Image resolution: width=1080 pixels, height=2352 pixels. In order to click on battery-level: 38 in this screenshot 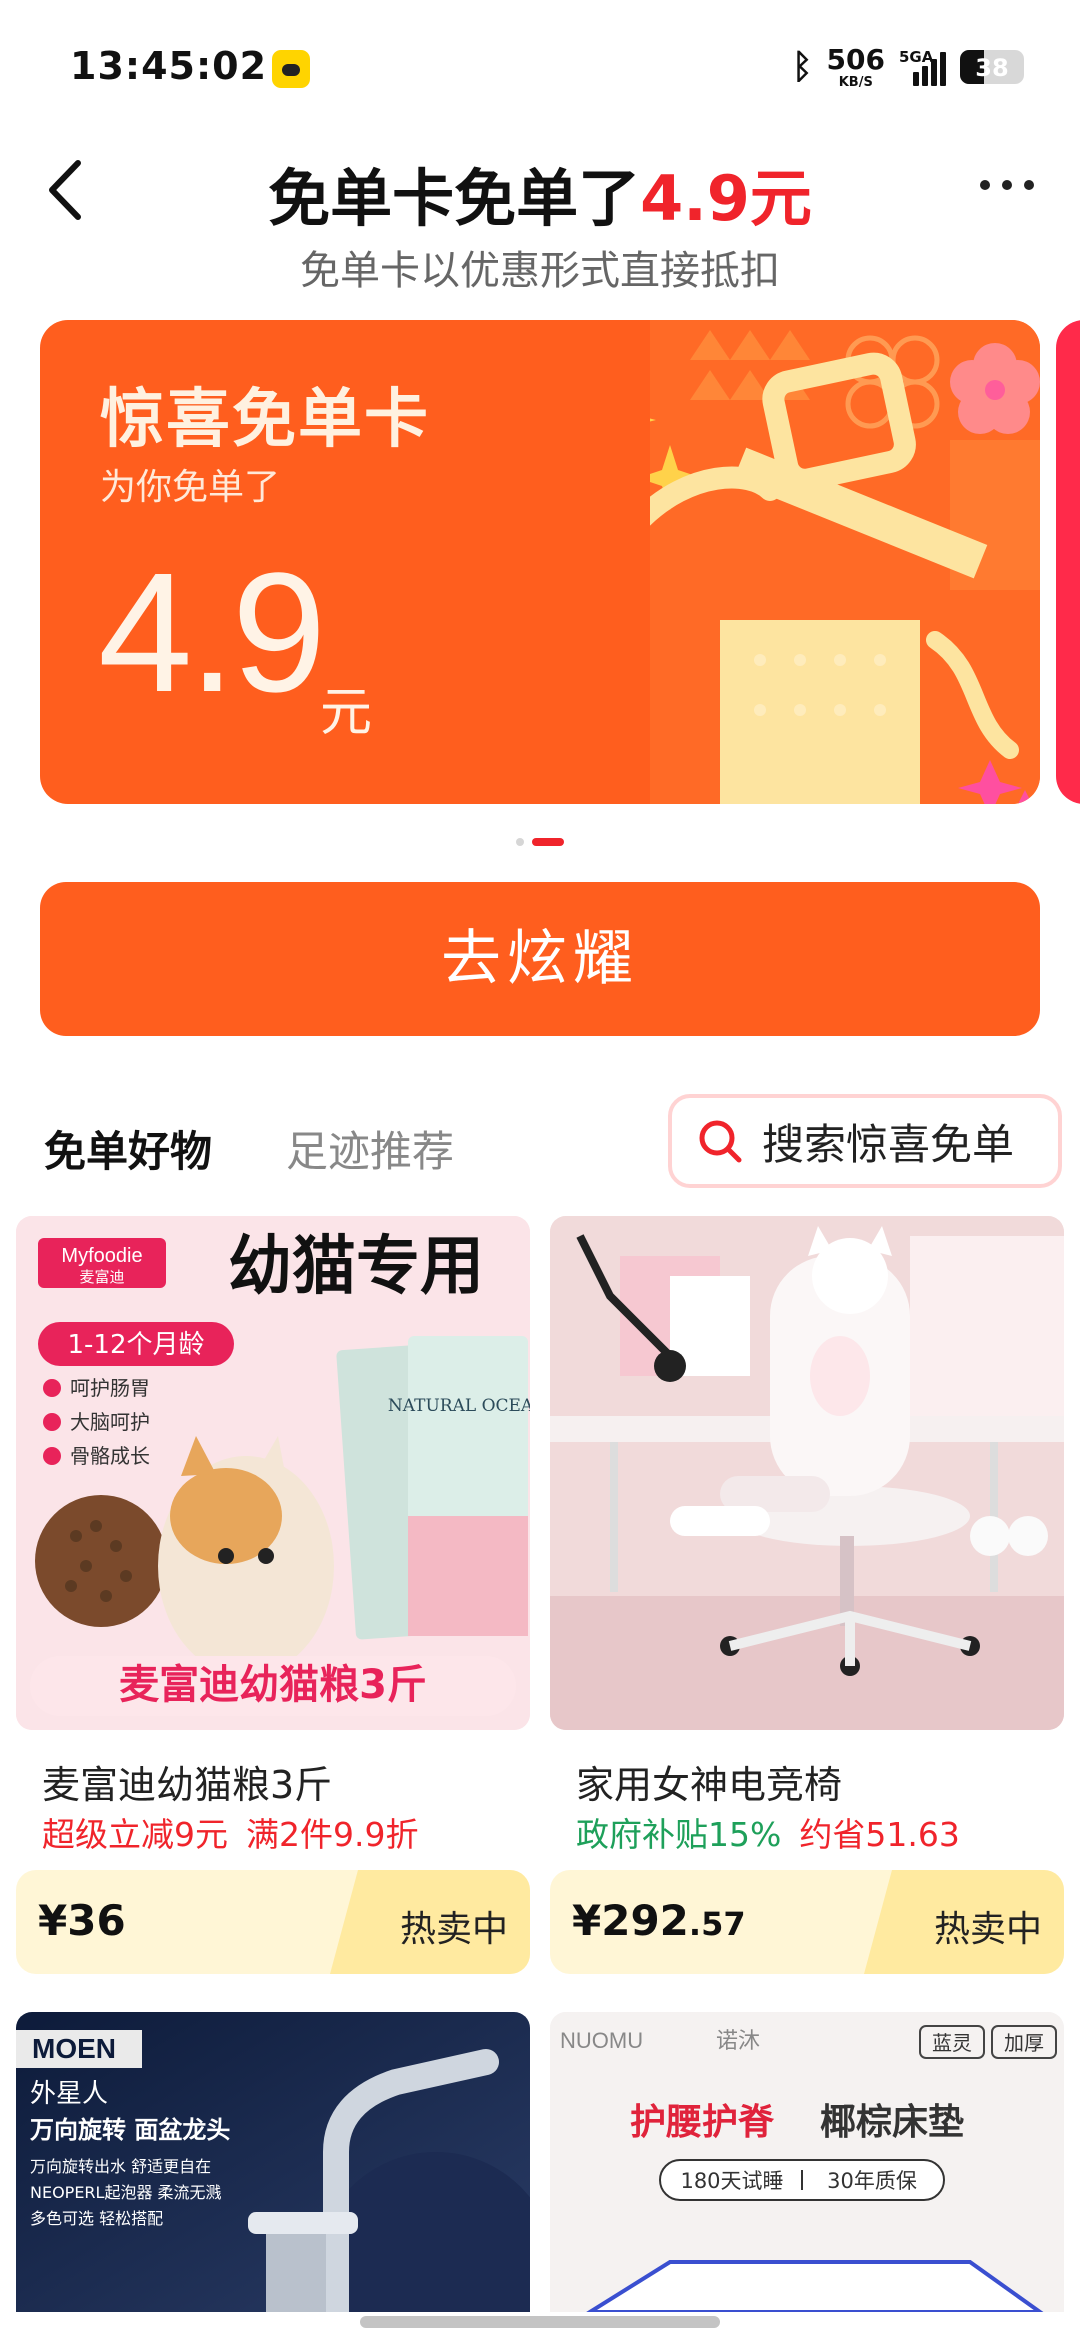, I will do `click(992, 68)`.